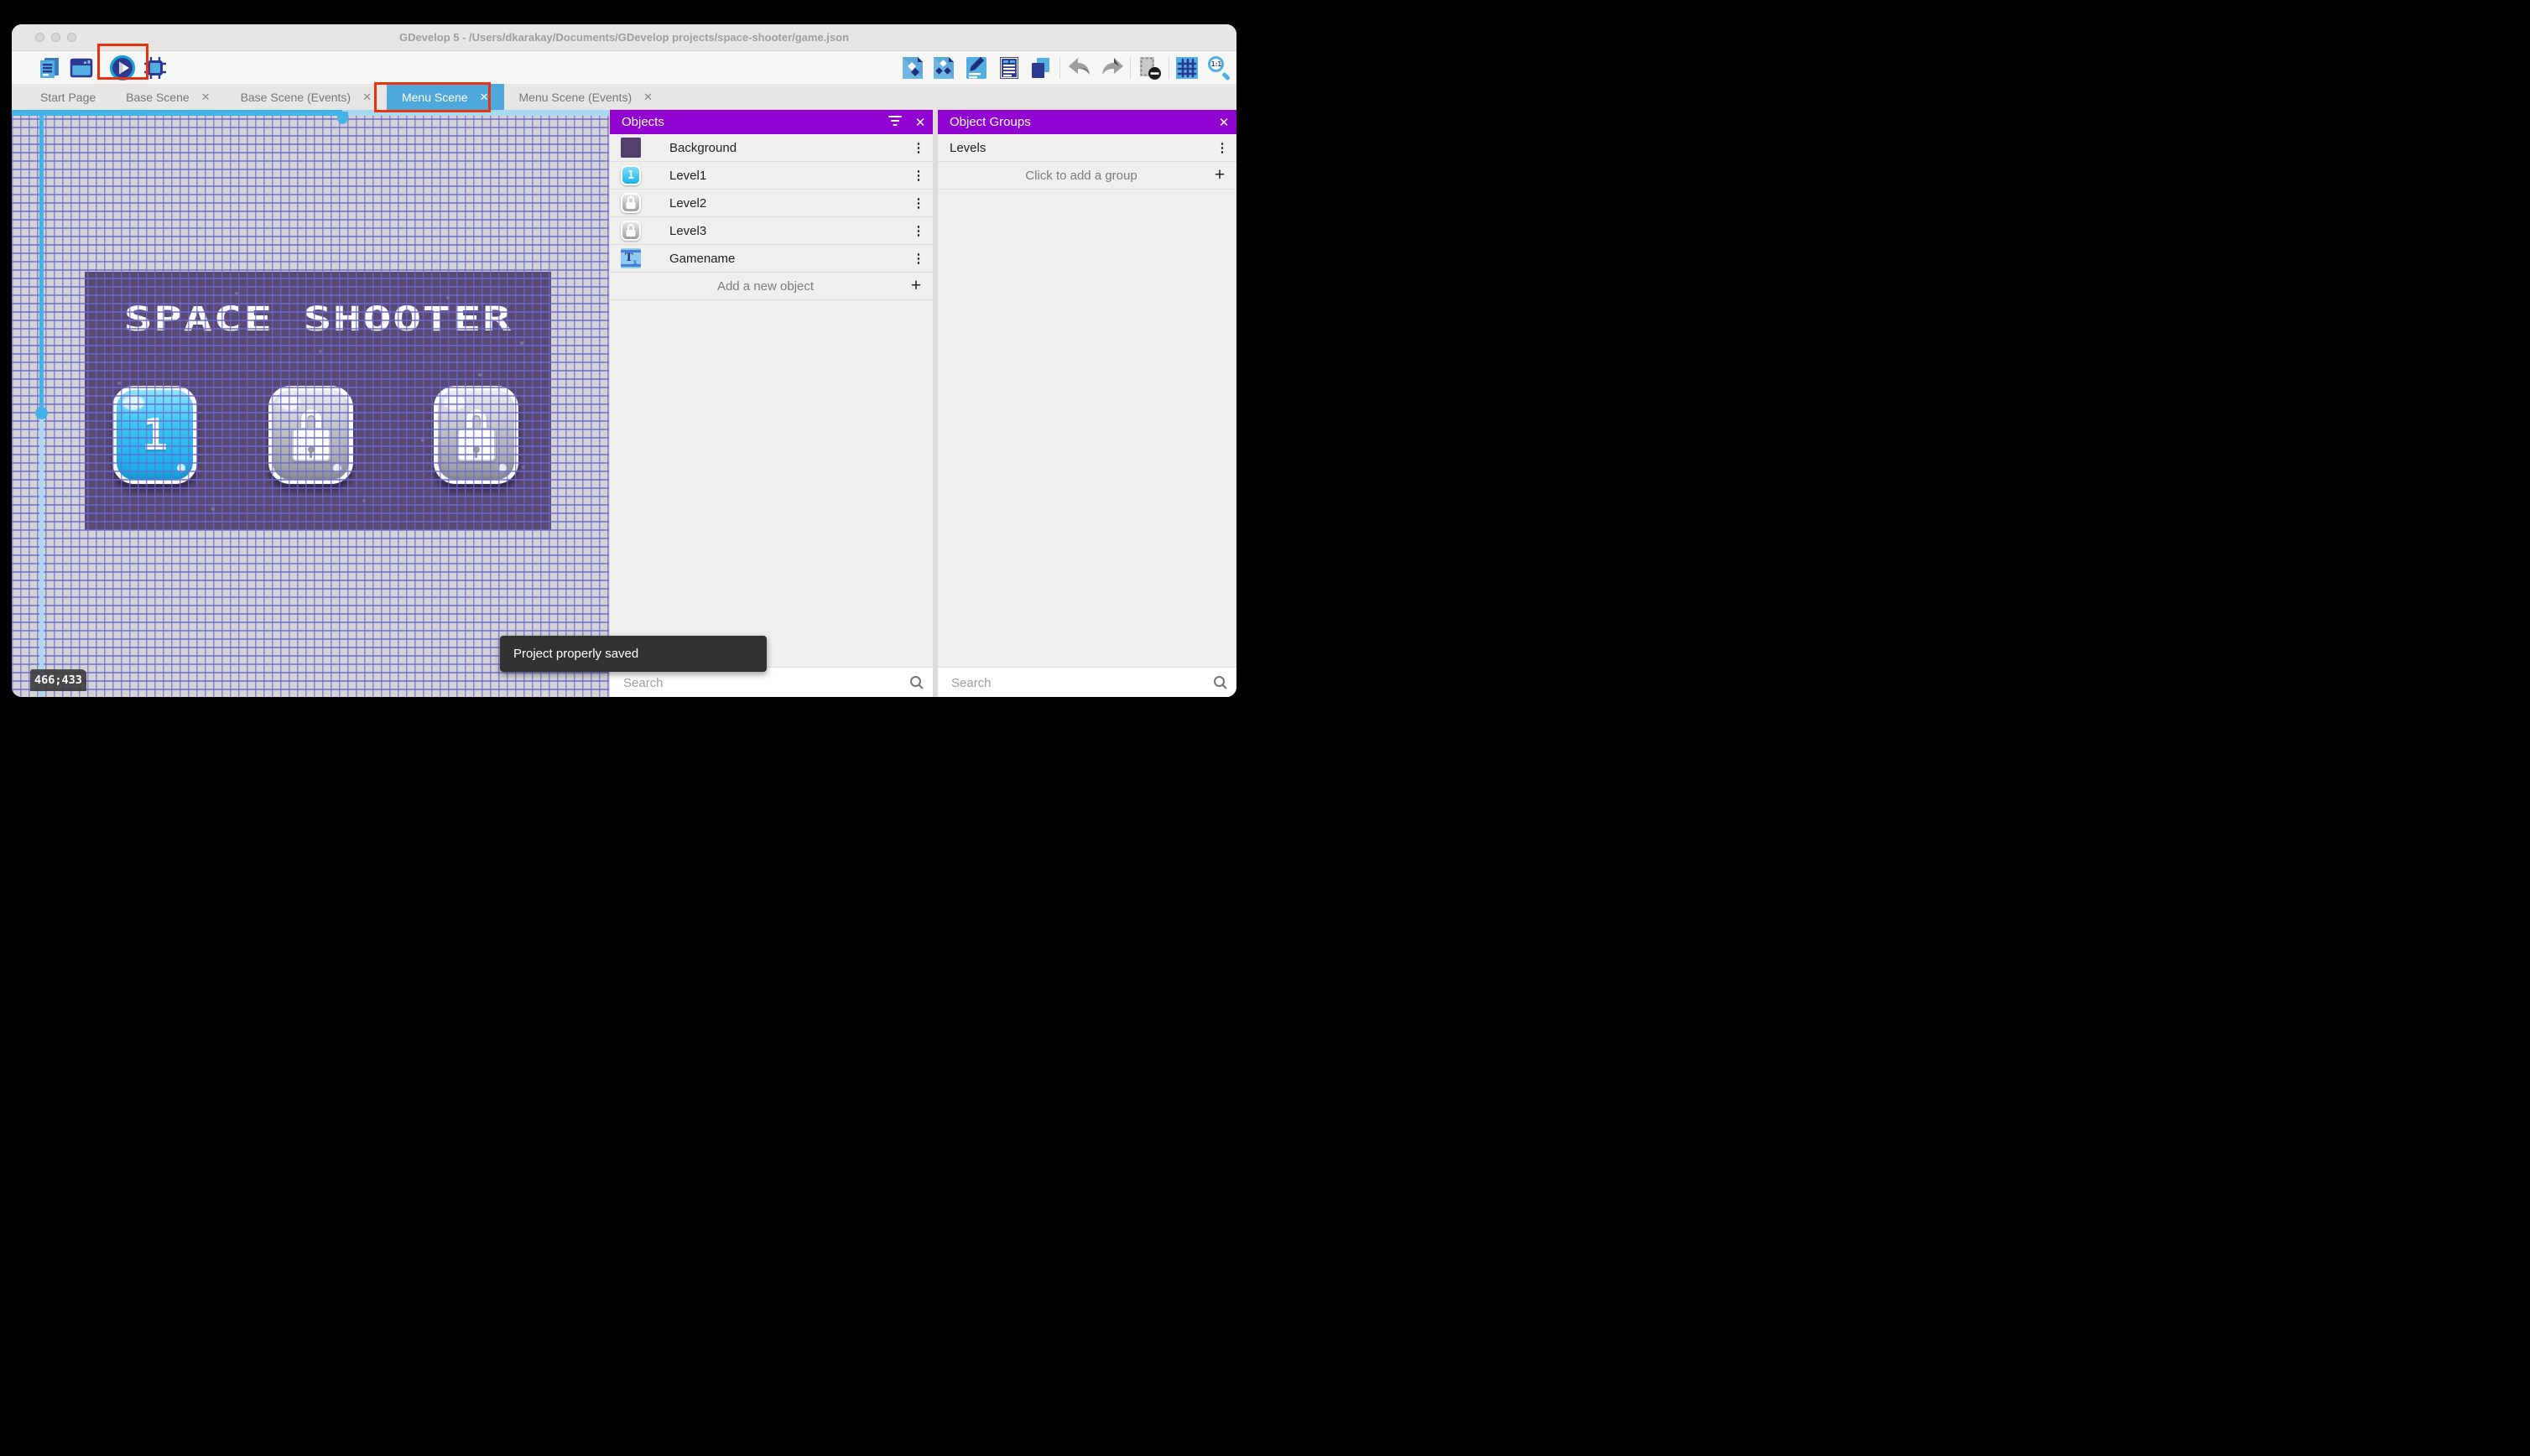  Describe the element at coordinates (158, 97) in the screenshot. I see `tab-label: Base Scene` at that location.